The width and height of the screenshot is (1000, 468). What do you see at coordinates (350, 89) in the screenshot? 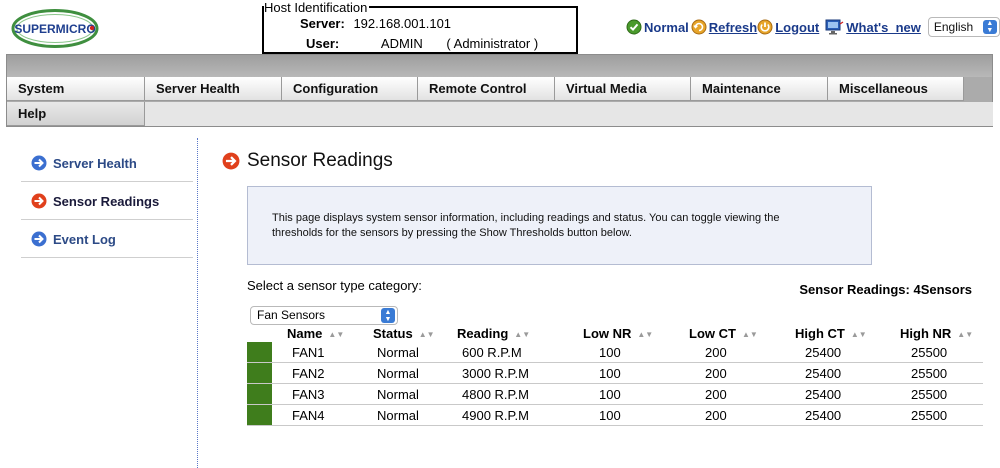
I see `menu-configuration: Configuration` at bounding box center [350, 89].